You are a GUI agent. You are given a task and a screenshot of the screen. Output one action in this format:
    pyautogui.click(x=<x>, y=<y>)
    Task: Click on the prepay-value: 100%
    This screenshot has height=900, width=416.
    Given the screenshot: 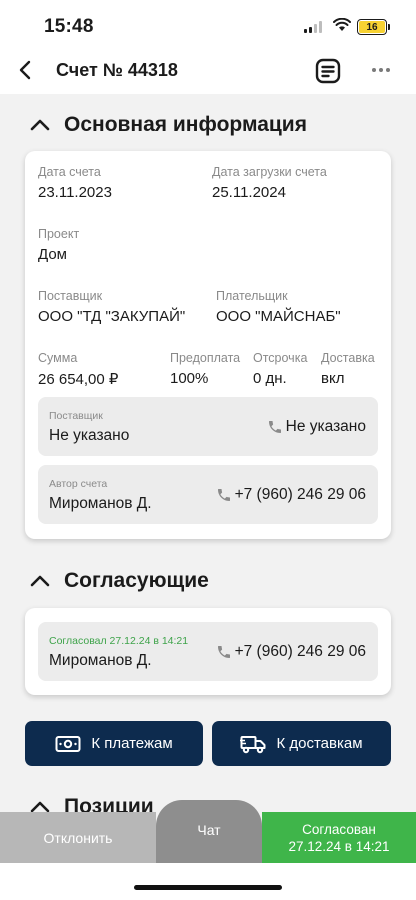 What is the action you would take?
    pyautogui.click(x=189, y=378)
    